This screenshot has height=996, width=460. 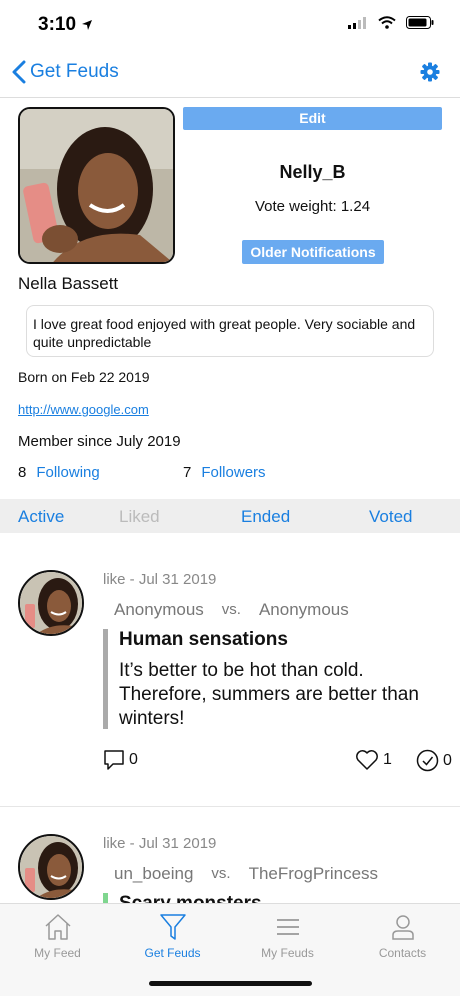 I want to click on vote-count: 0, so click(x=447, y=760).